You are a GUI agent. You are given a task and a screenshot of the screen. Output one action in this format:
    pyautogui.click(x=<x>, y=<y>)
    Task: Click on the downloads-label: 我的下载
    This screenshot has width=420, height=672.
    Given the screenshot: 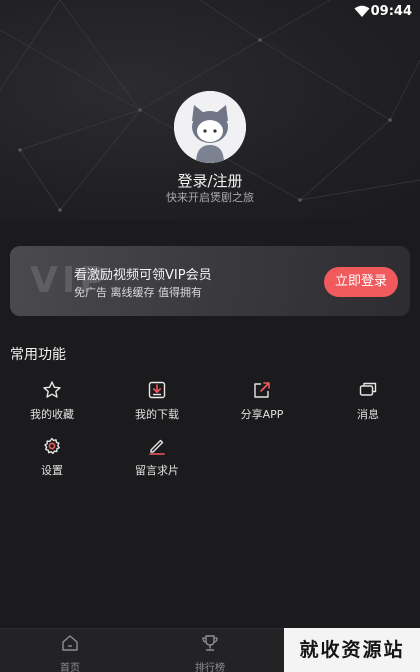 What is the action you would take?
    pyautogui.click(x=157, y=414)
    